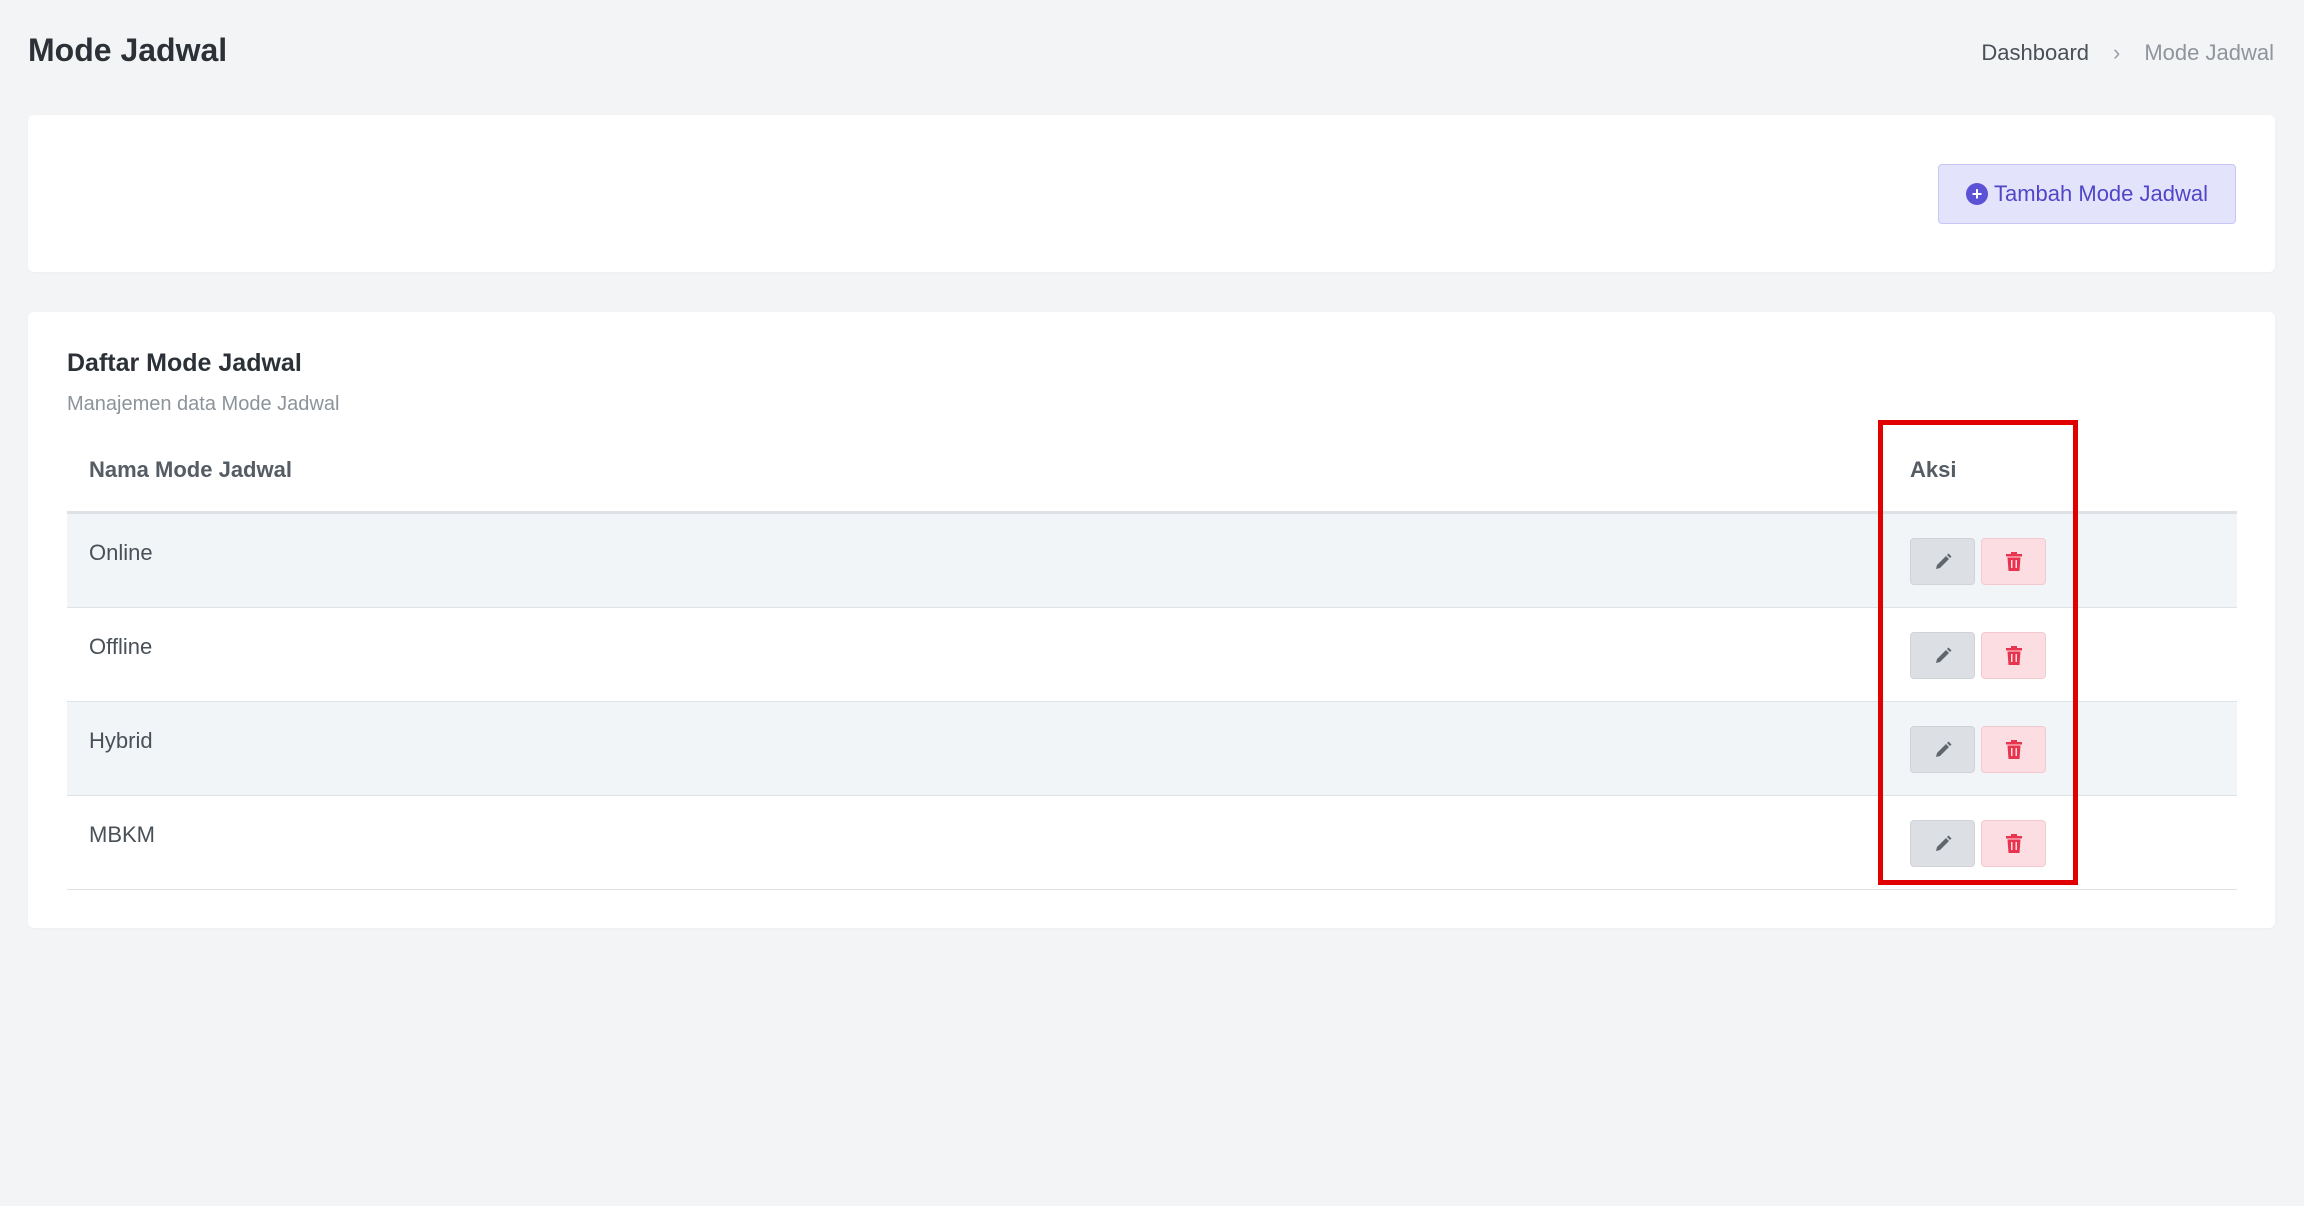 Image resolution: width=2304 pixels, height=1206 pixels. What do you see at coordinates (2117, 52) in the screenshot?
I see `chevron-right-icon: ›` at bounding box center [2117, 52].